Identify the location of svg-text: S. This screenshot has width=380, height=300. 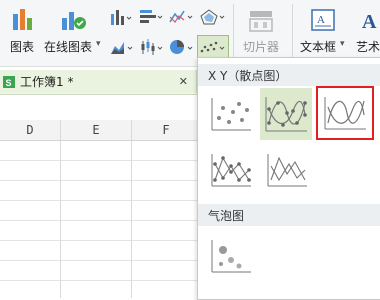
(9, 83).